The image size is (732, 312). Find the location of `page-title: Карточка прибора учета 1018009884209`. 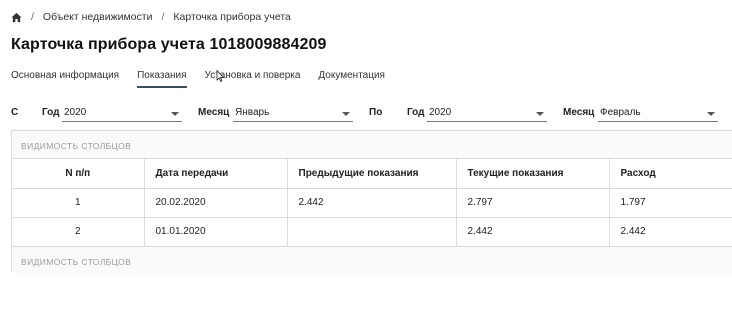

page-title: Карточка прибора учета 1018009884209 is located at coordinates (169, 44).